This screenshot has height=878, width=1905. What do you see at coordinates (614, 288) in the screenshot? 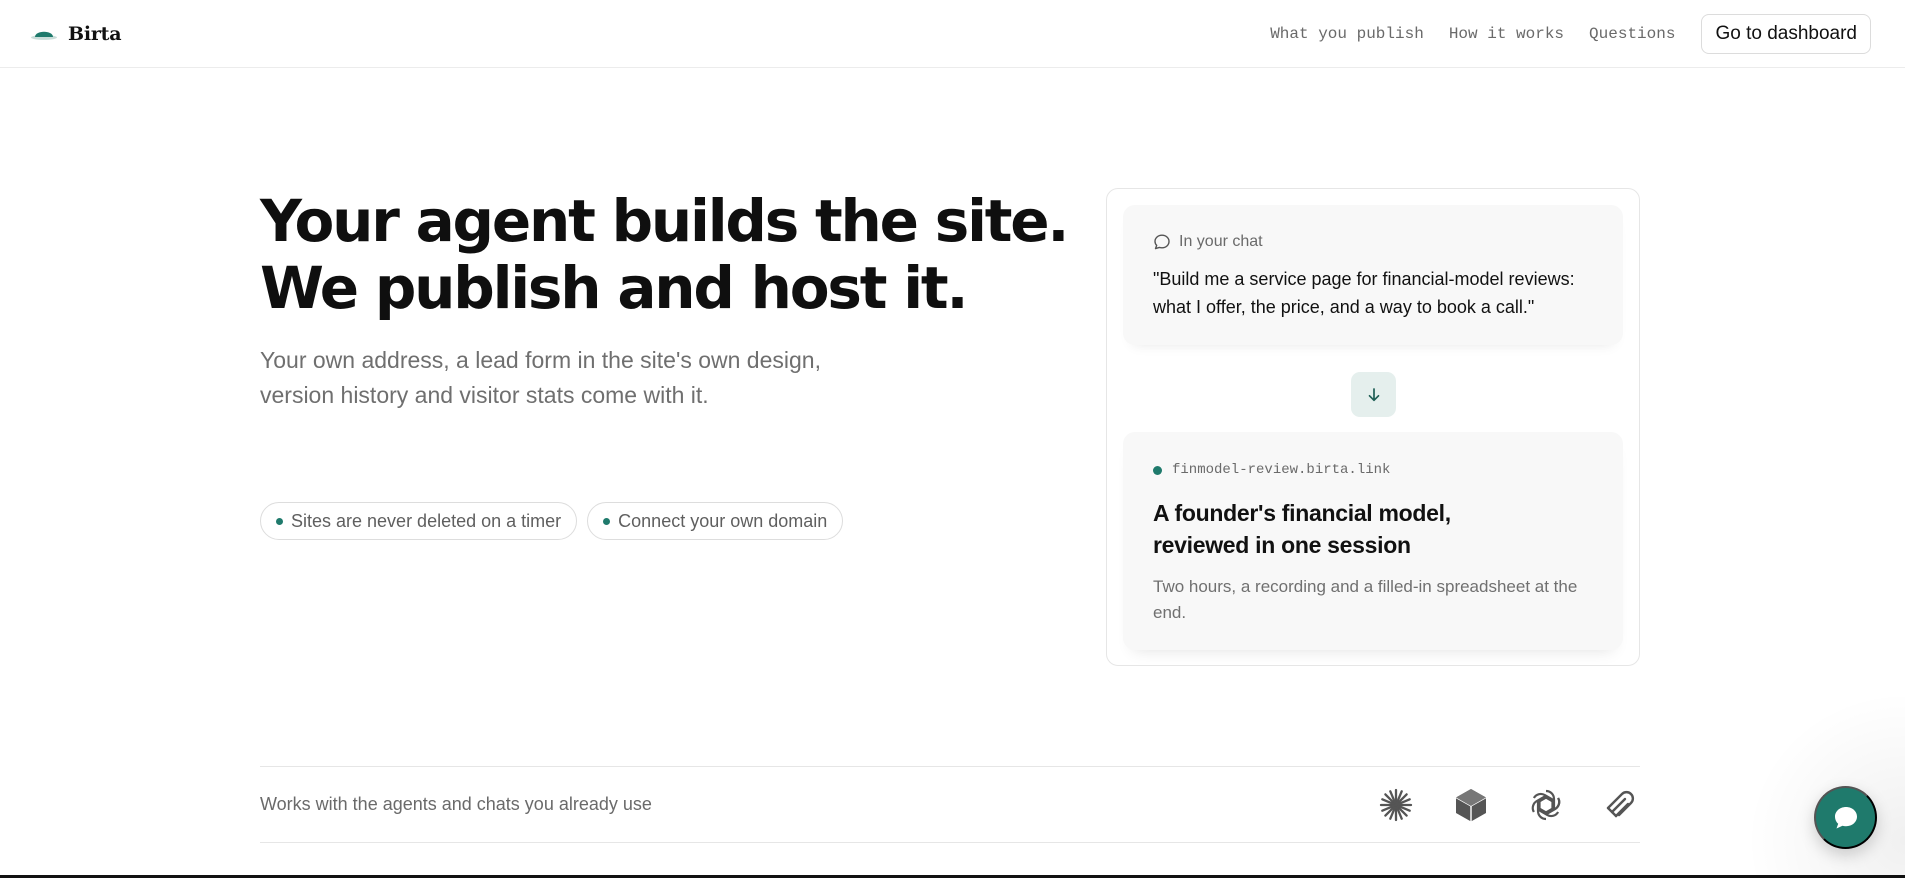
I see `hero-title-line-2: We publish and host it.` at bounding box center [614, 288].